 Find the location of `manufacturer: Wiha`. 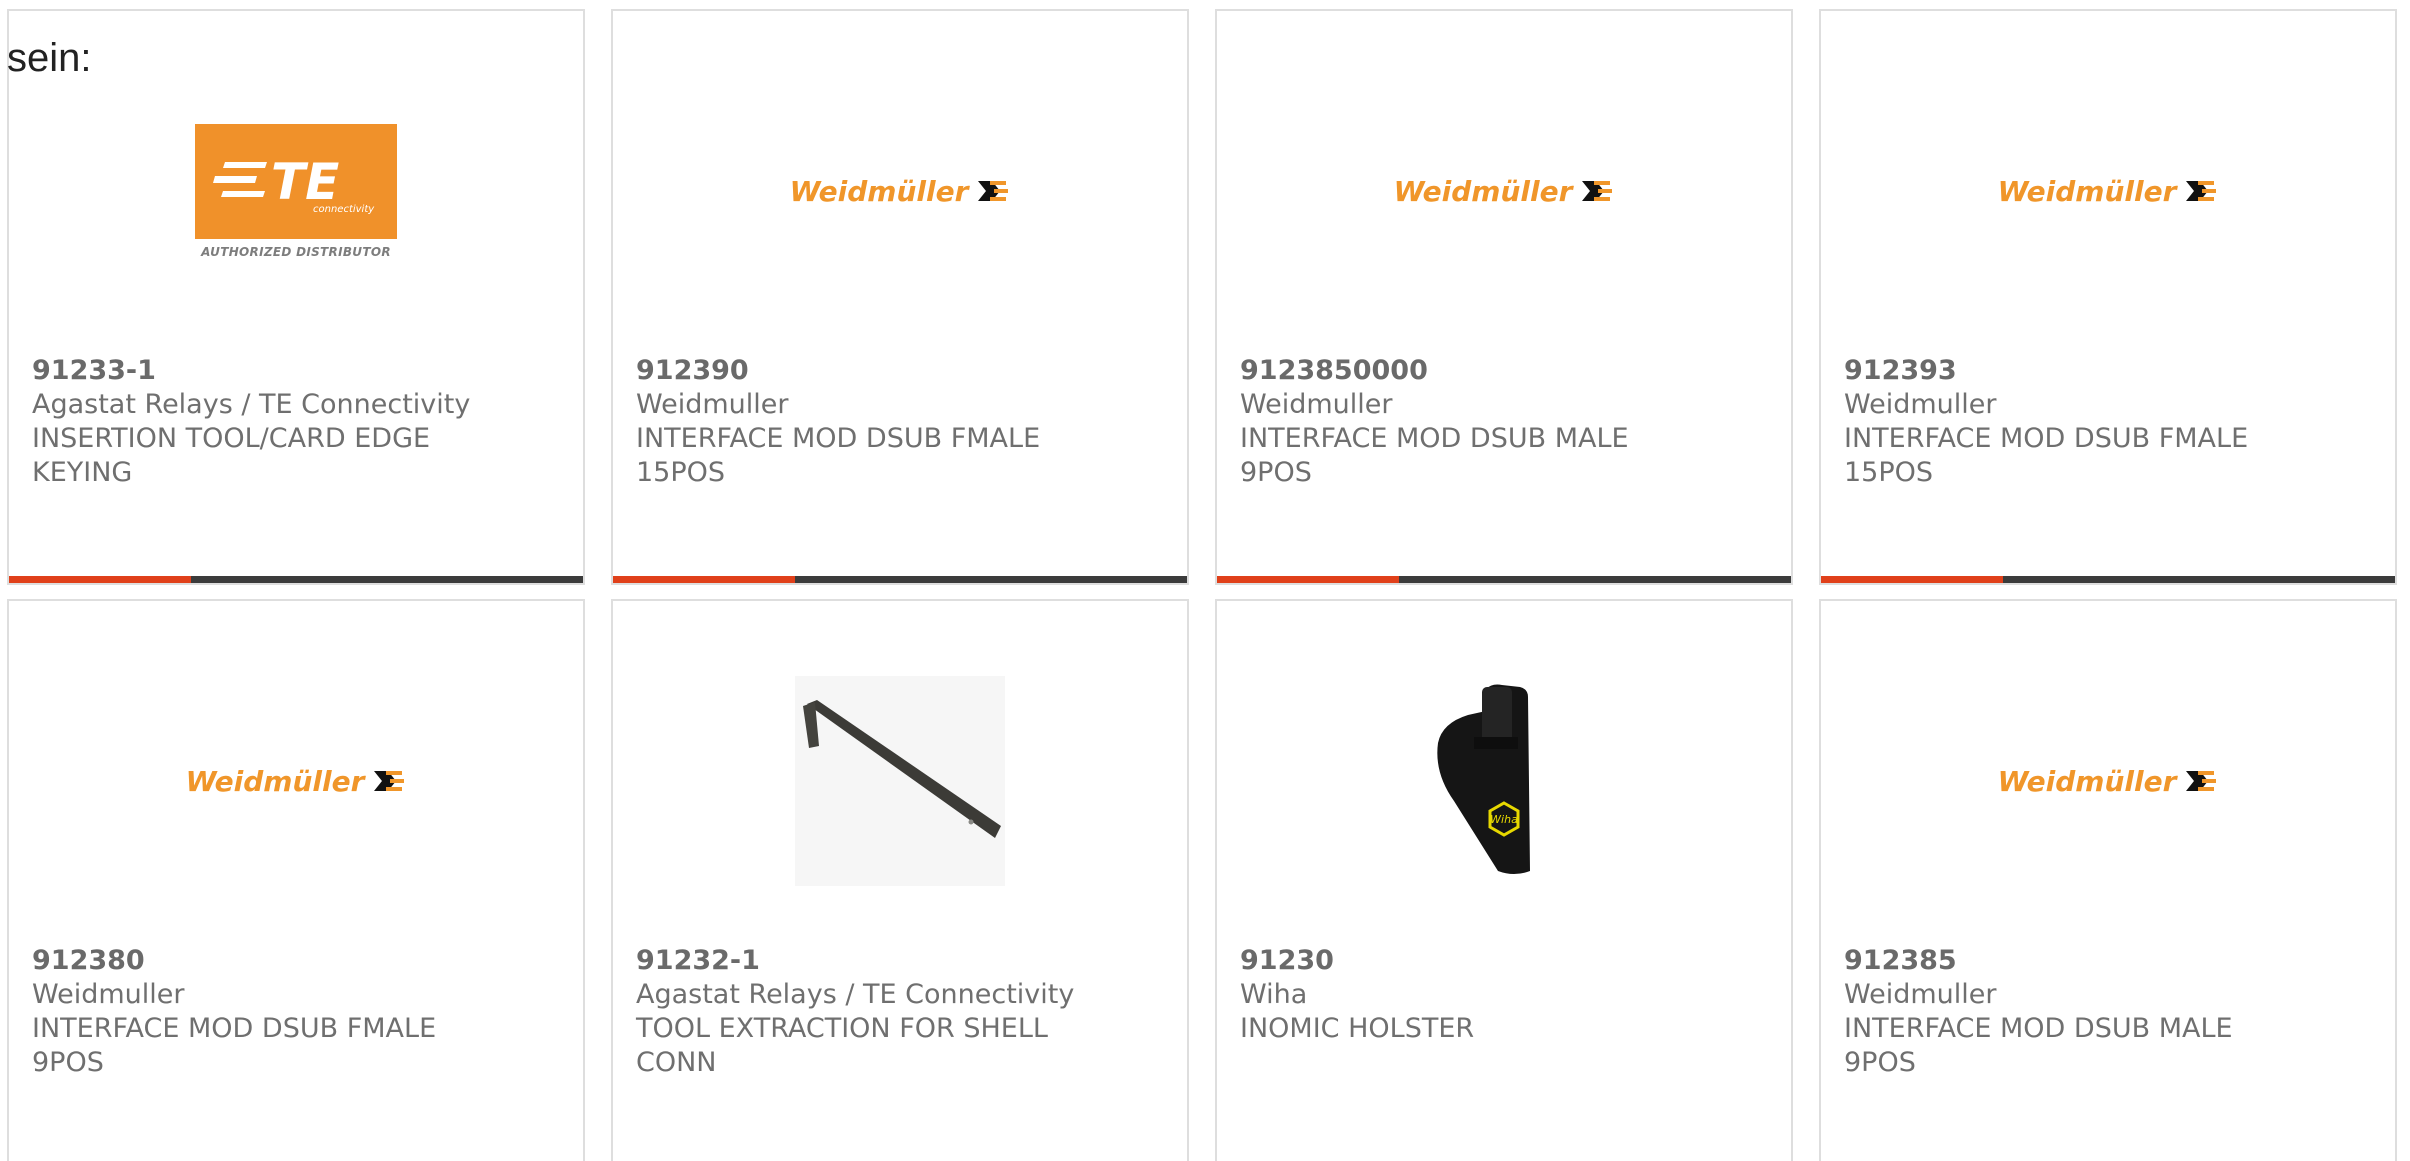

manufacturer: Wiha is located at coordinates (1274, 994).